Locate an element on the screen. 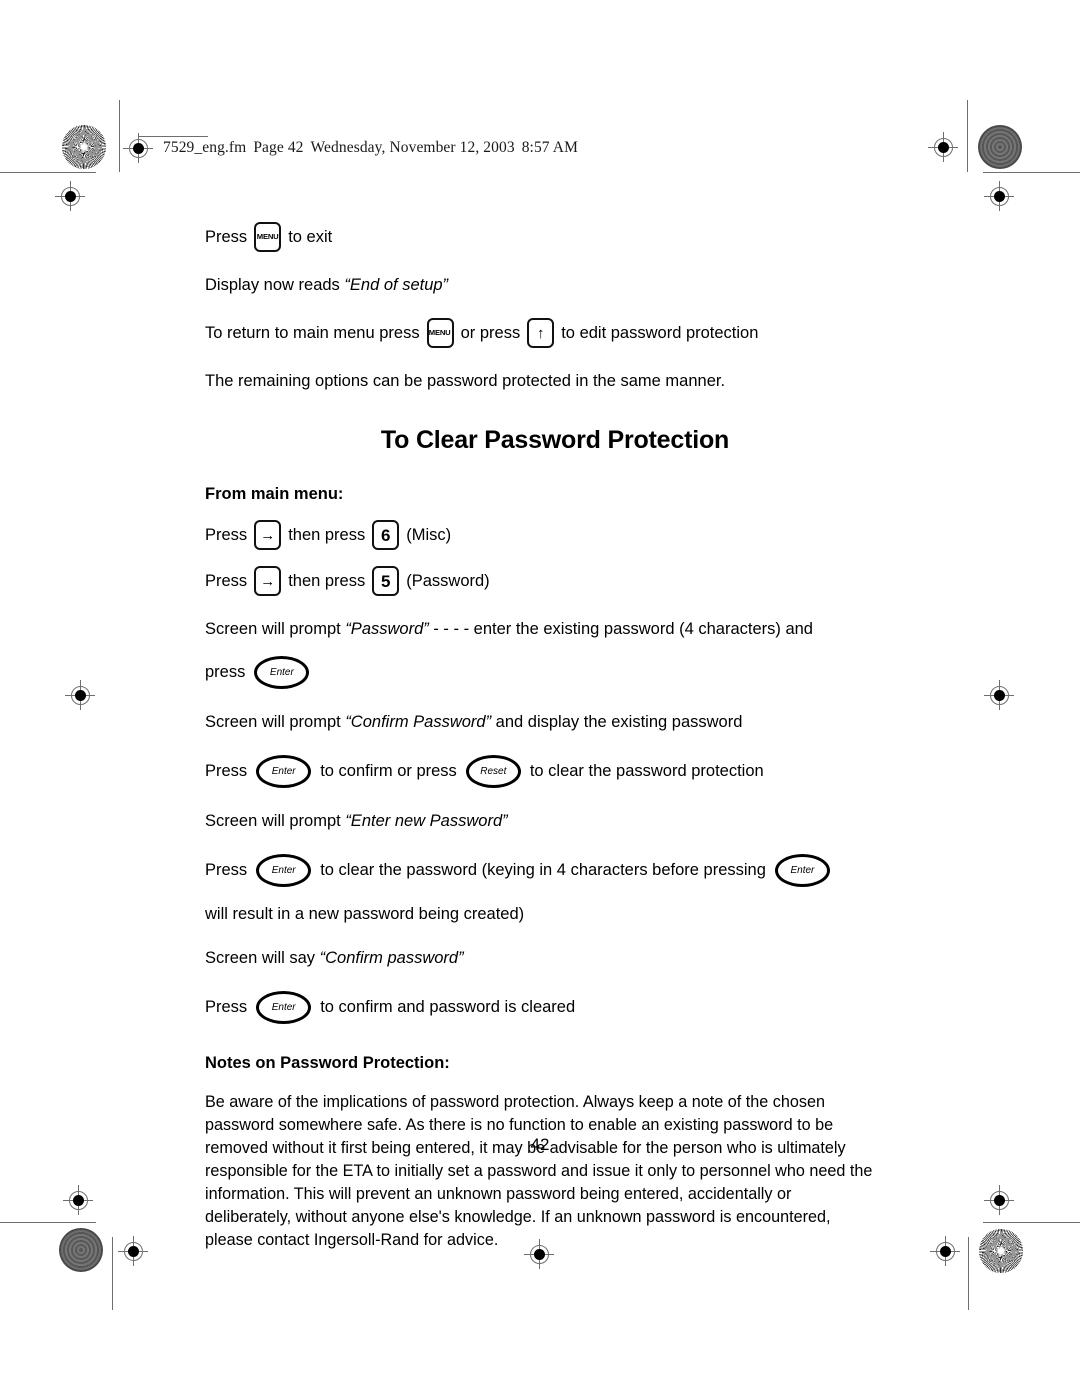 The width and height of the screenshot is (1080, 1397). line-text: to confirm or press is located at coordinates (388, 771).